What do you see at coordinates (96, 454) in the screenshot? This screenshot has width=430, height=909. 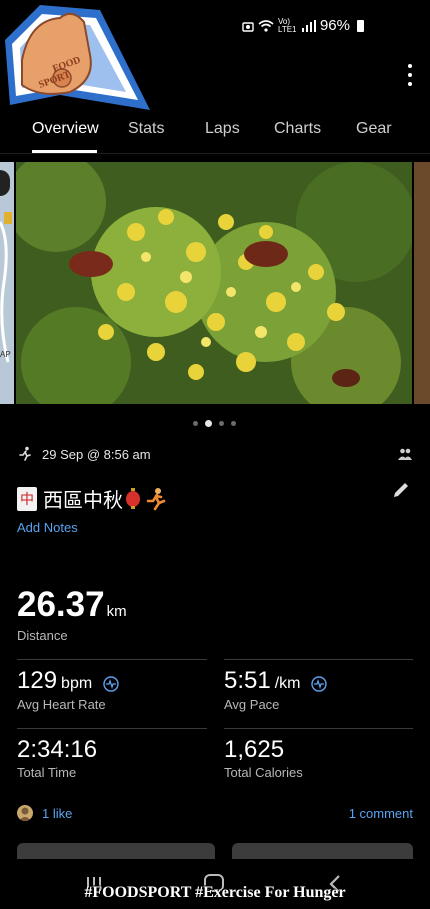 I see `activity-date: 29 Sep @ 8:56 am` at bounding box center [96, 454].